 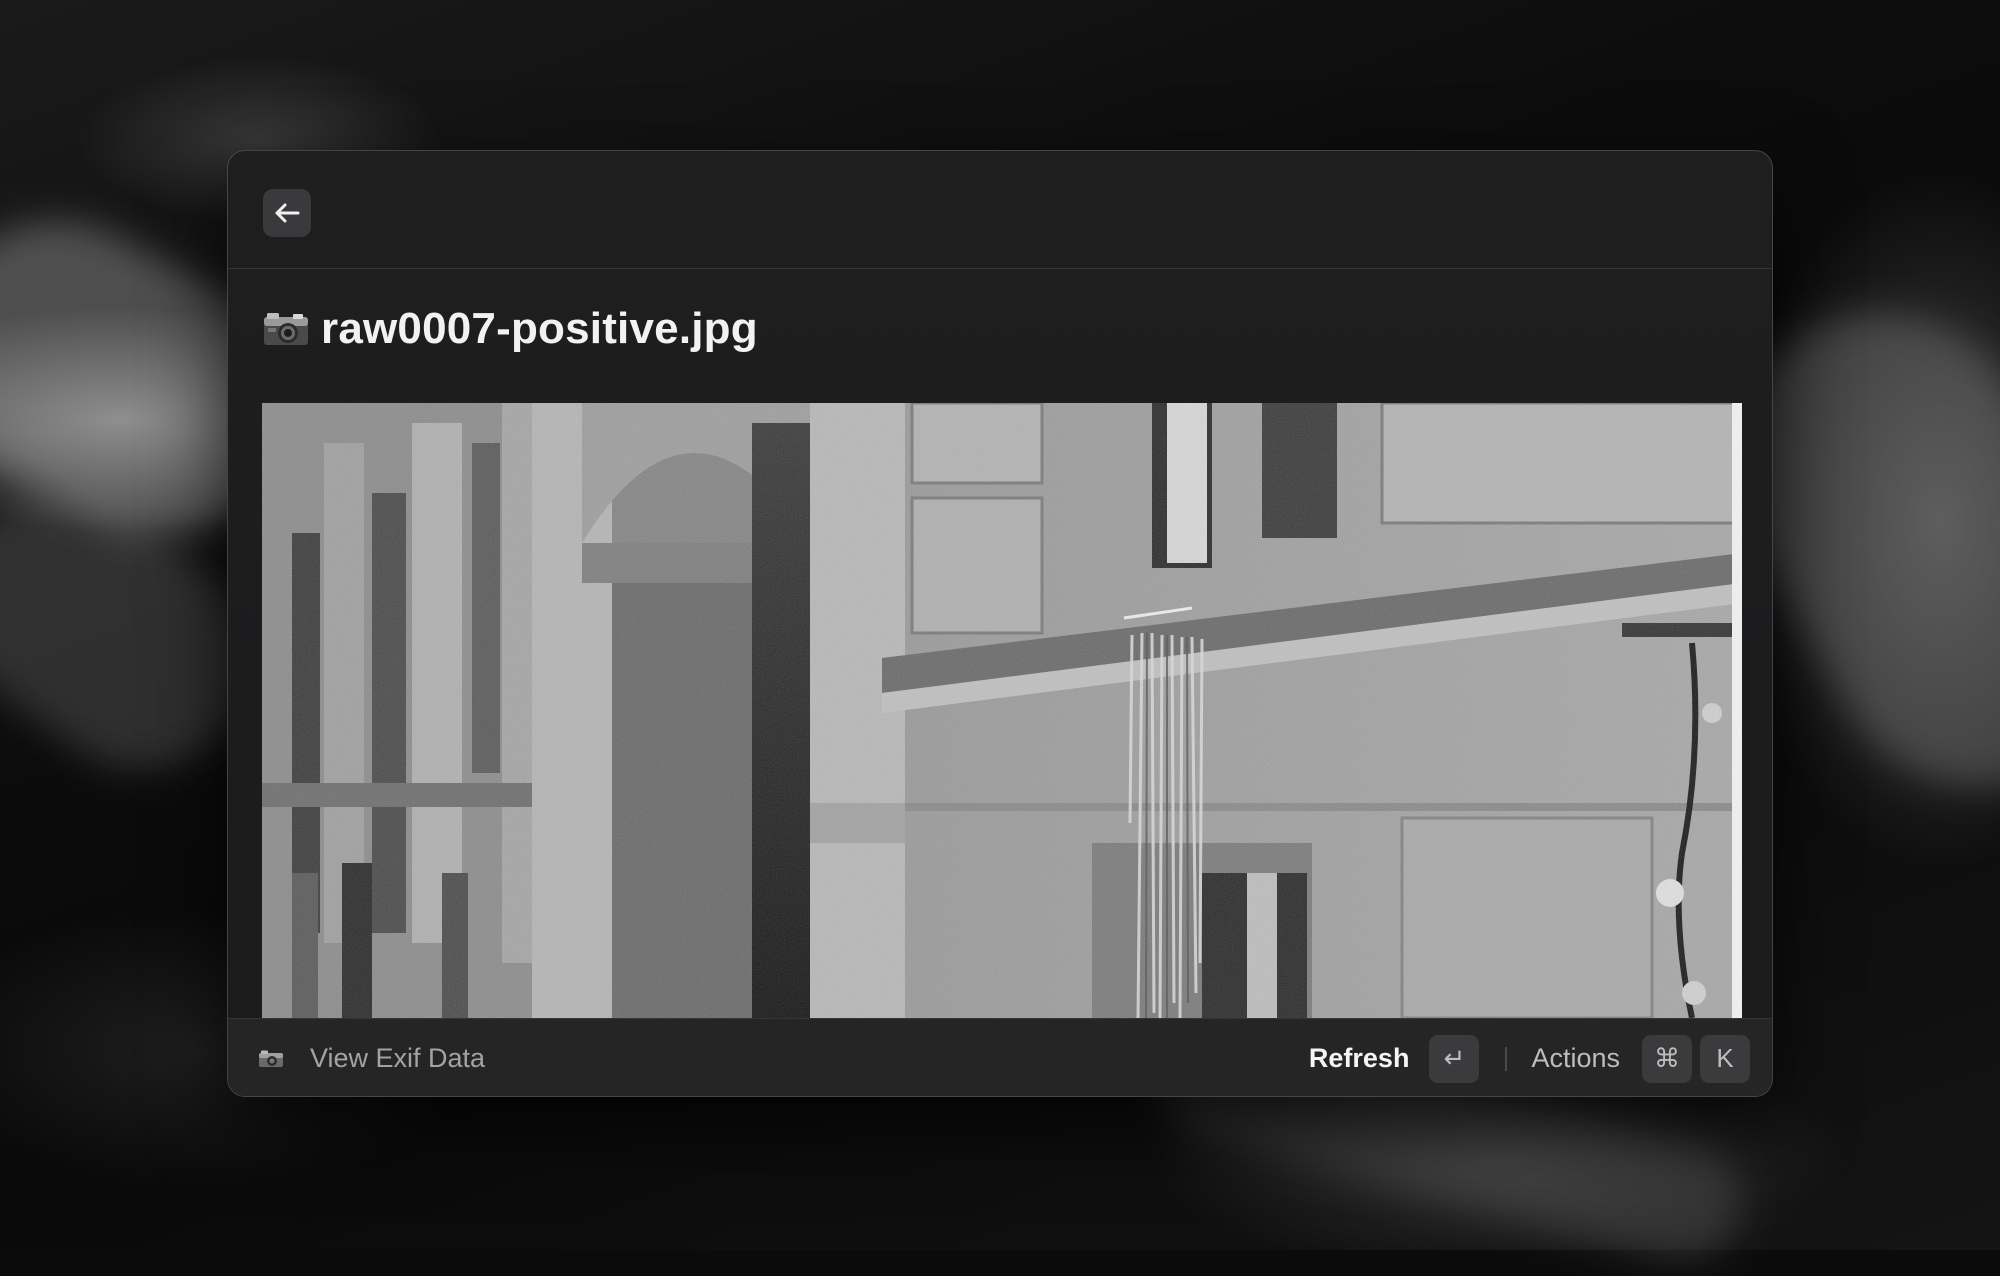 What do you see at coordinates (539, 328) in the screenshot?
I see `page-title: raw0007-positive.jpg` at bounding box center [539, 328].